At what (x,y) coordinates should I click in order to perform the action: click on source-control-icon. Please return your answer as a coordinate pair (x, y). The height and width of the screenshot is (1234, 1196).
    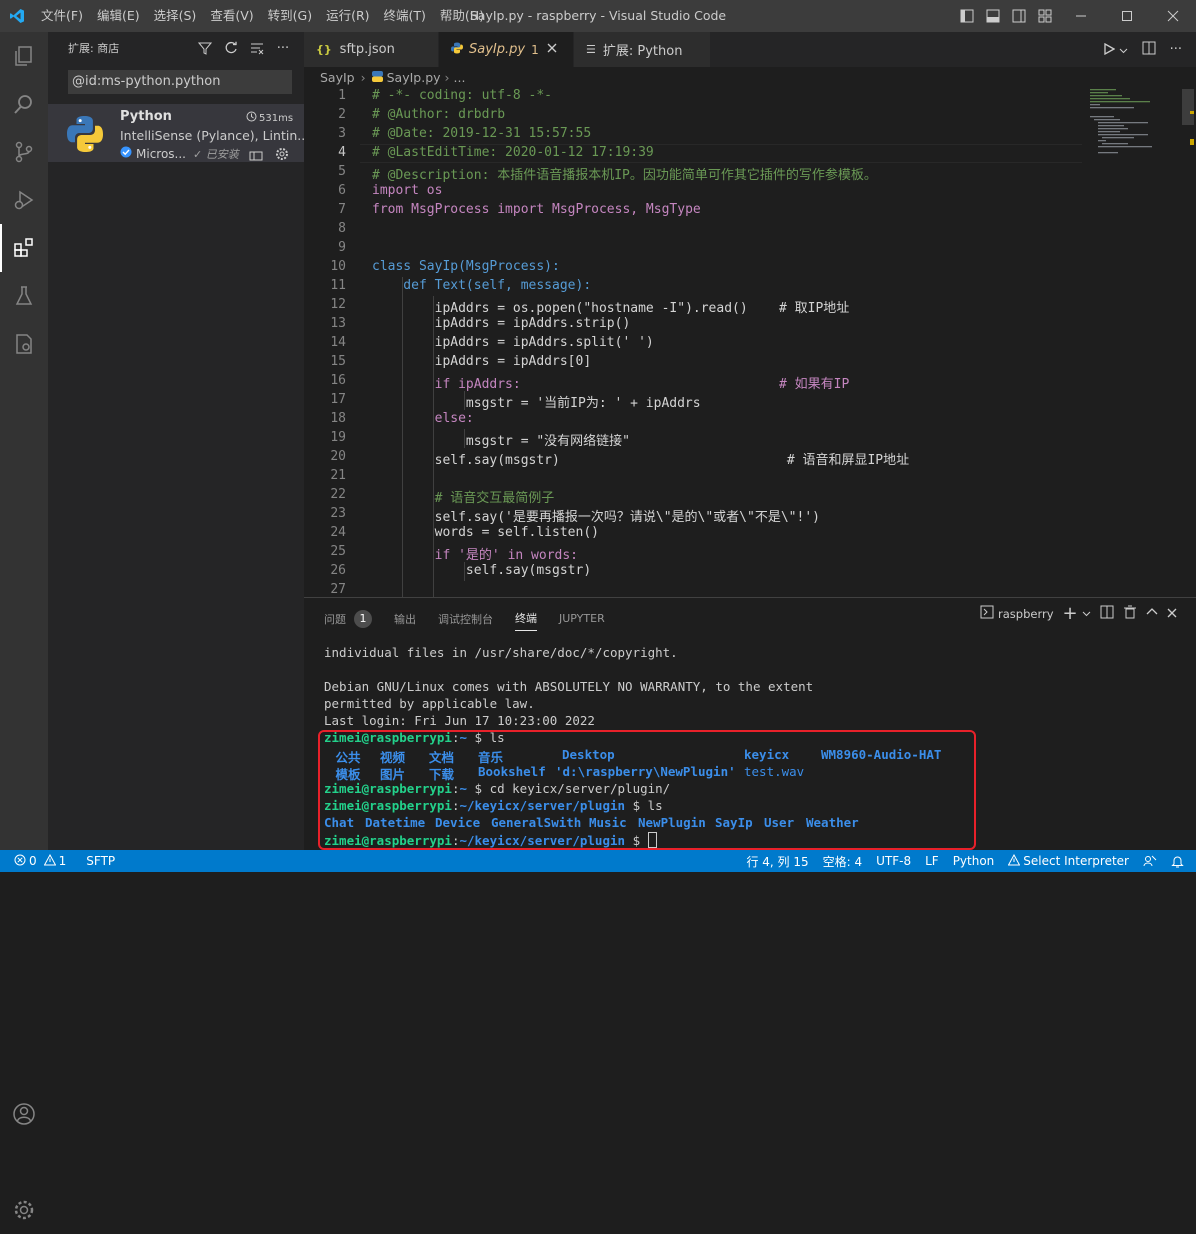
    Looking at the image, I should click on (24, 152).